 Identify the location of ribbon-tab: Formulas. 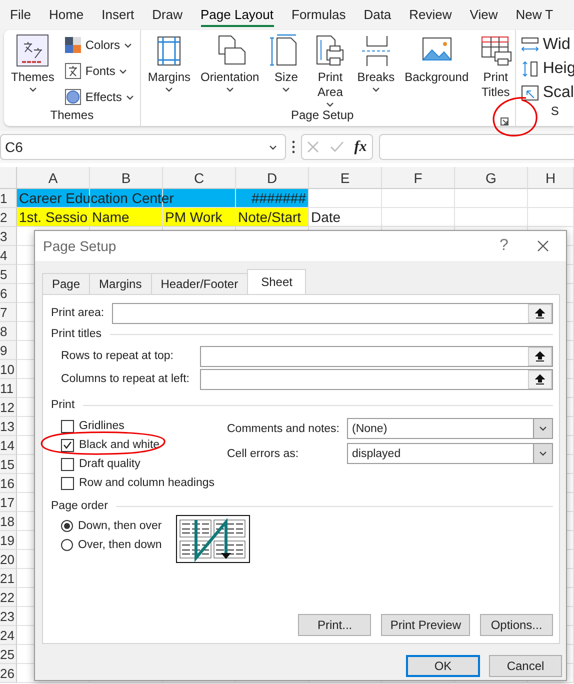
(319, 15).